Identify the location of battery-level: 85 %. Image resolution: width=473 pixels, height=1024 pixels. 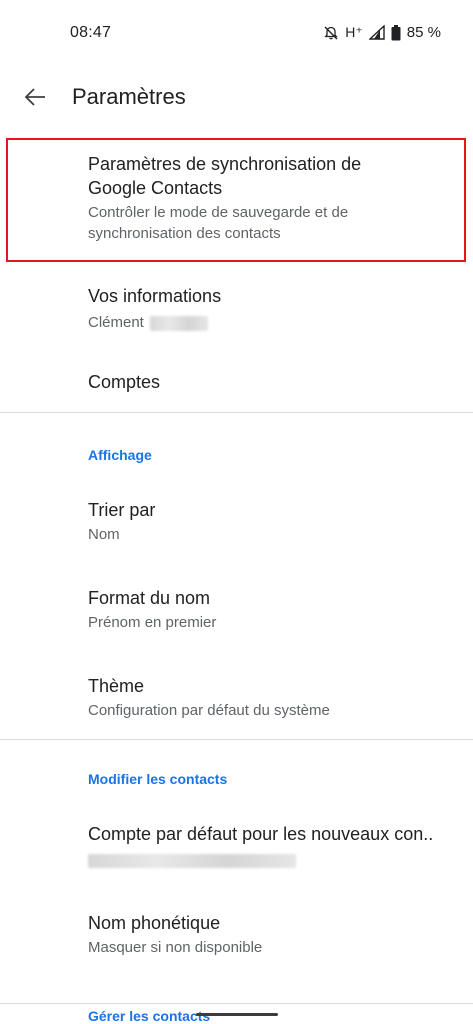
(423, 32).